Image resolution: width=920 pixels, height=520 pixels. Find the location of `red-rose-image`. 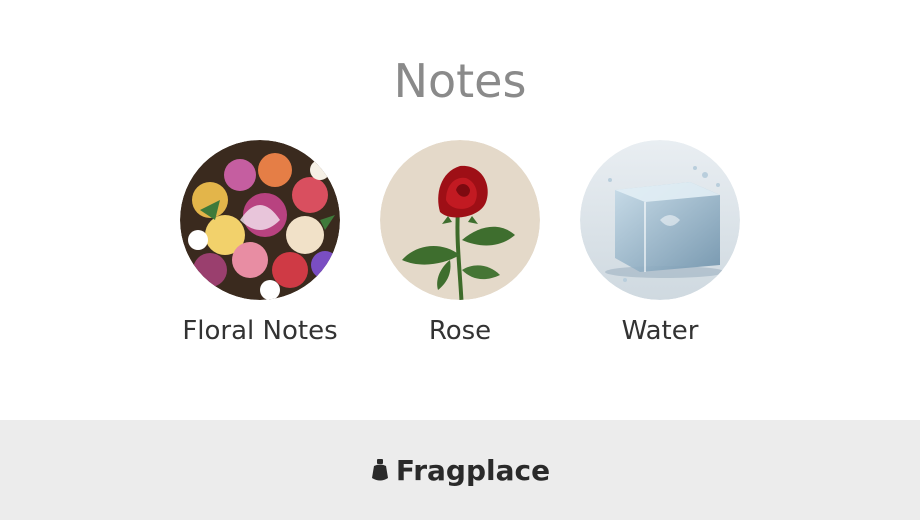

red-rose-image is located at coordinates (460, 220).